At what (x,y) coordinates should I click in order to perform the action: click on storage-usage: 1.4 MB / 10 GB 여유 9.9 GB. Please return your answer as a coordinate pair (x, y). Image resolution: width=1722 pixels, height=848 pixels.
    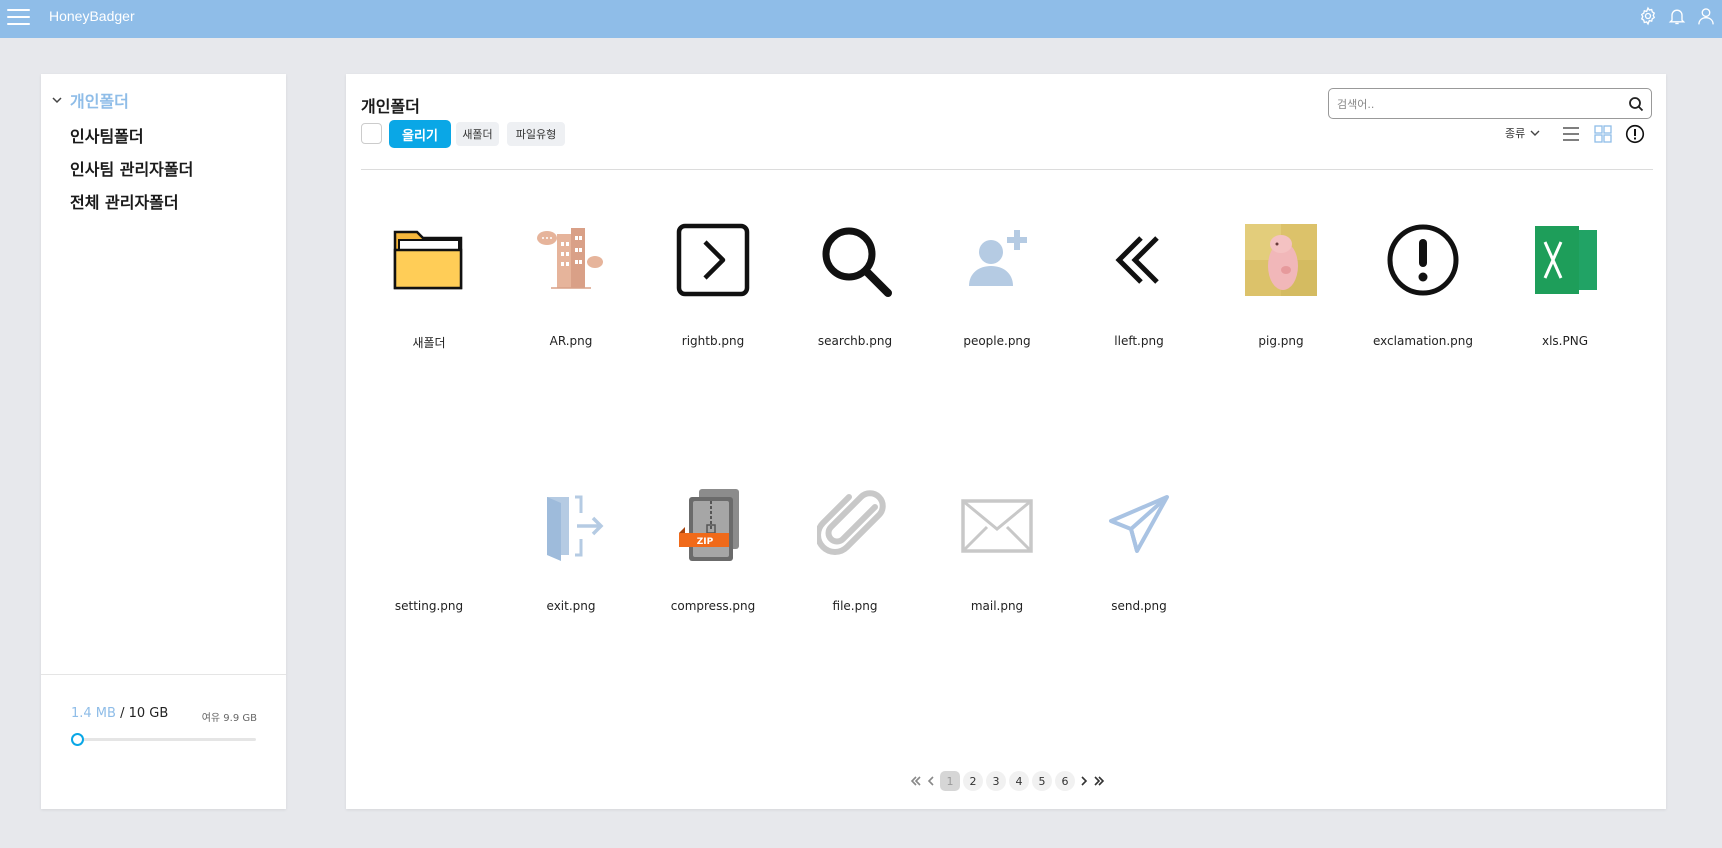
    Looking at the image, I should click on (163, 741).